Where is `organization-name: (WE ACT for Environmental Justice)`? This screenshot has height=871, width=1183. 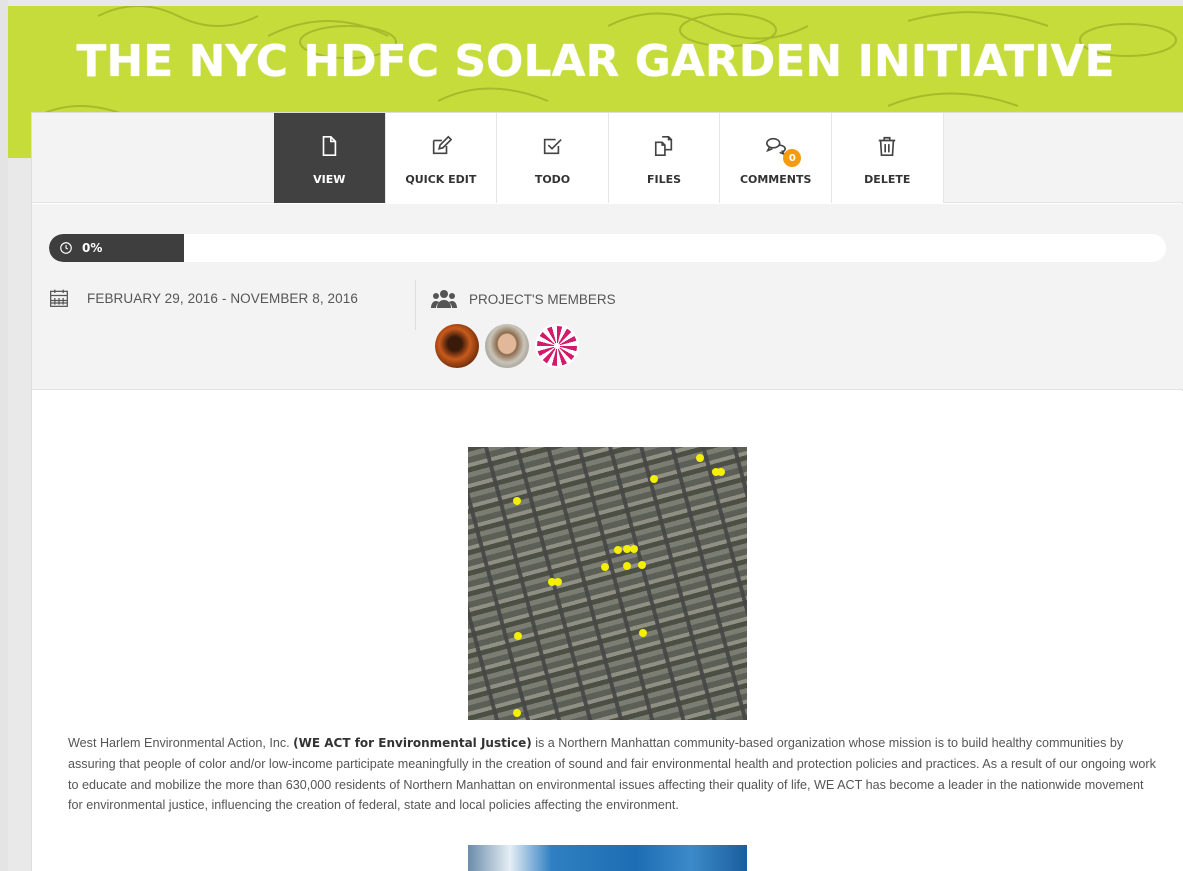 organization-name: (WE ACT for Environmental Justice) is located at coordinates (412, 743).